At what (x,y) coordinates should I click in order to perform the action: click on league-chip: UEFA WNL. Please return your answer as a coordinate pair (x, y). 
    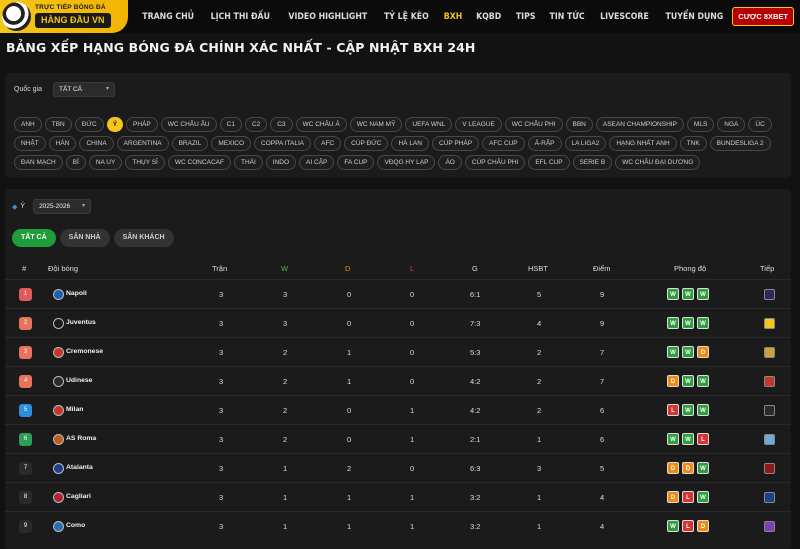
    Looking at the image, I should click on (429, 124).